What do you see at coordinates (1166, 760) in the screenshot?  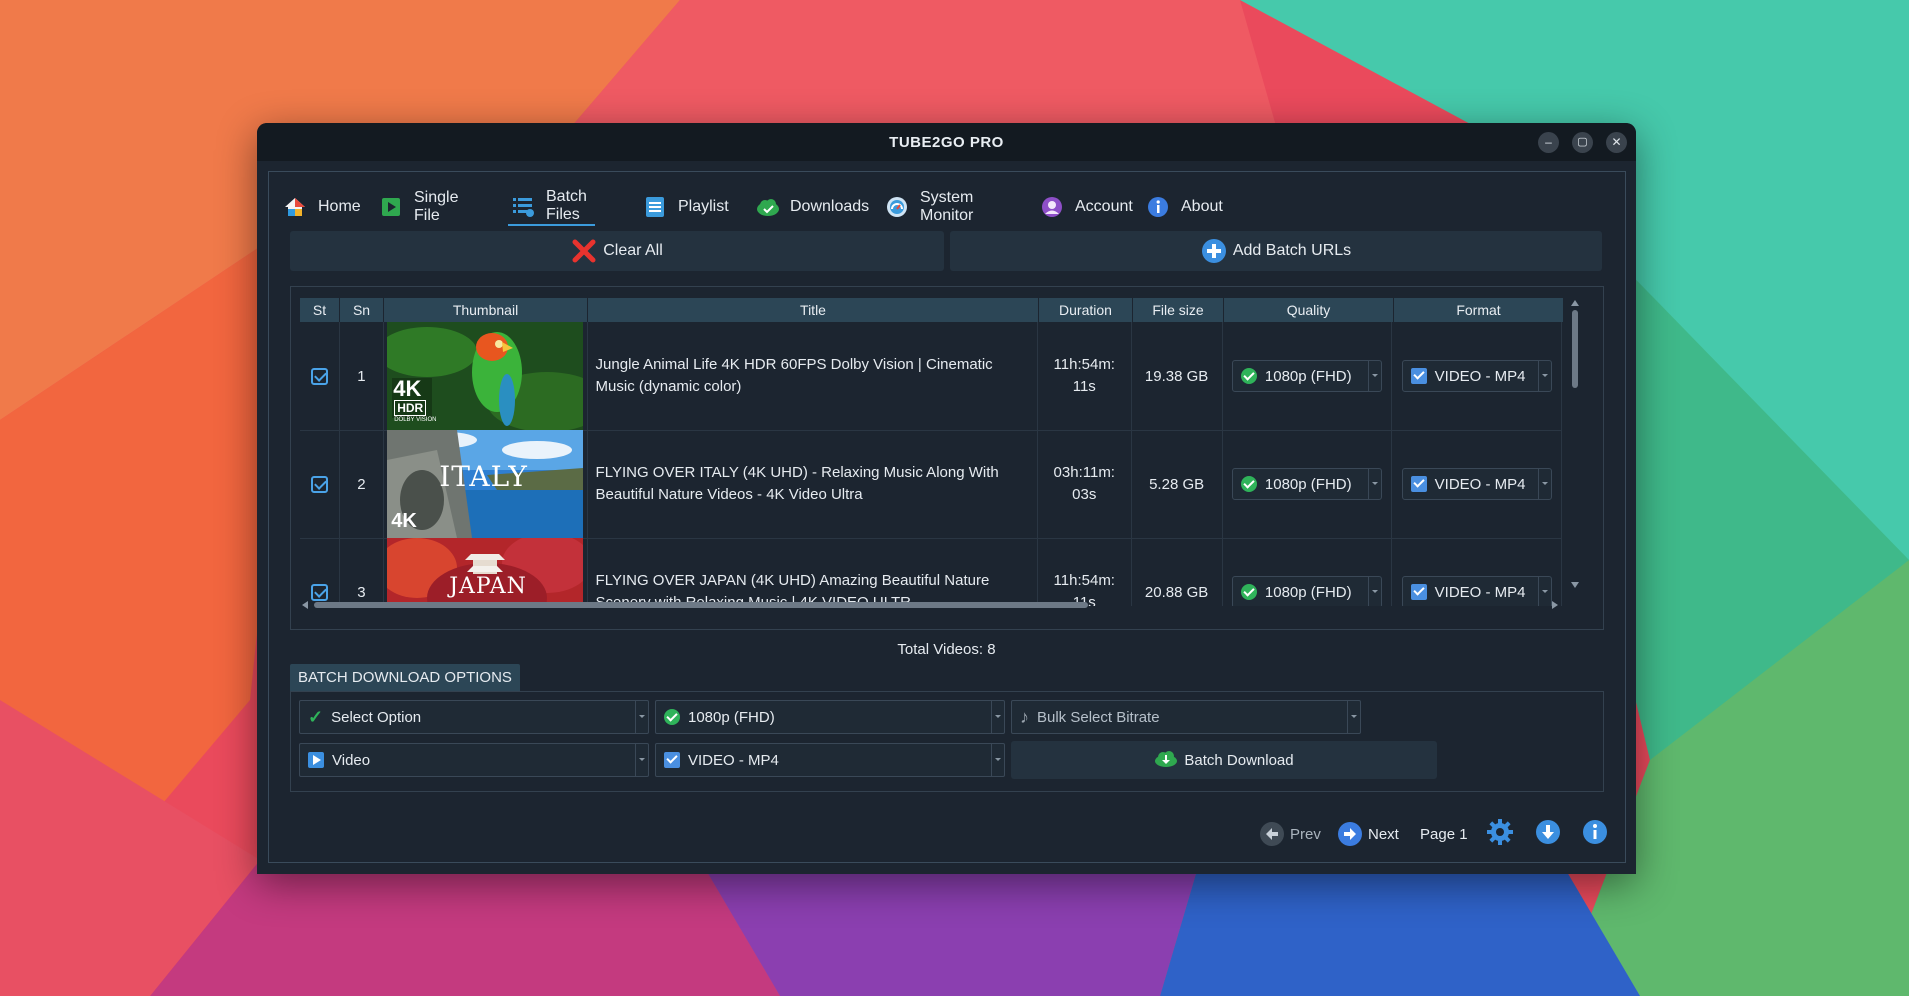 I see `cloud-download-icon` at bounding box center [1166, 760].